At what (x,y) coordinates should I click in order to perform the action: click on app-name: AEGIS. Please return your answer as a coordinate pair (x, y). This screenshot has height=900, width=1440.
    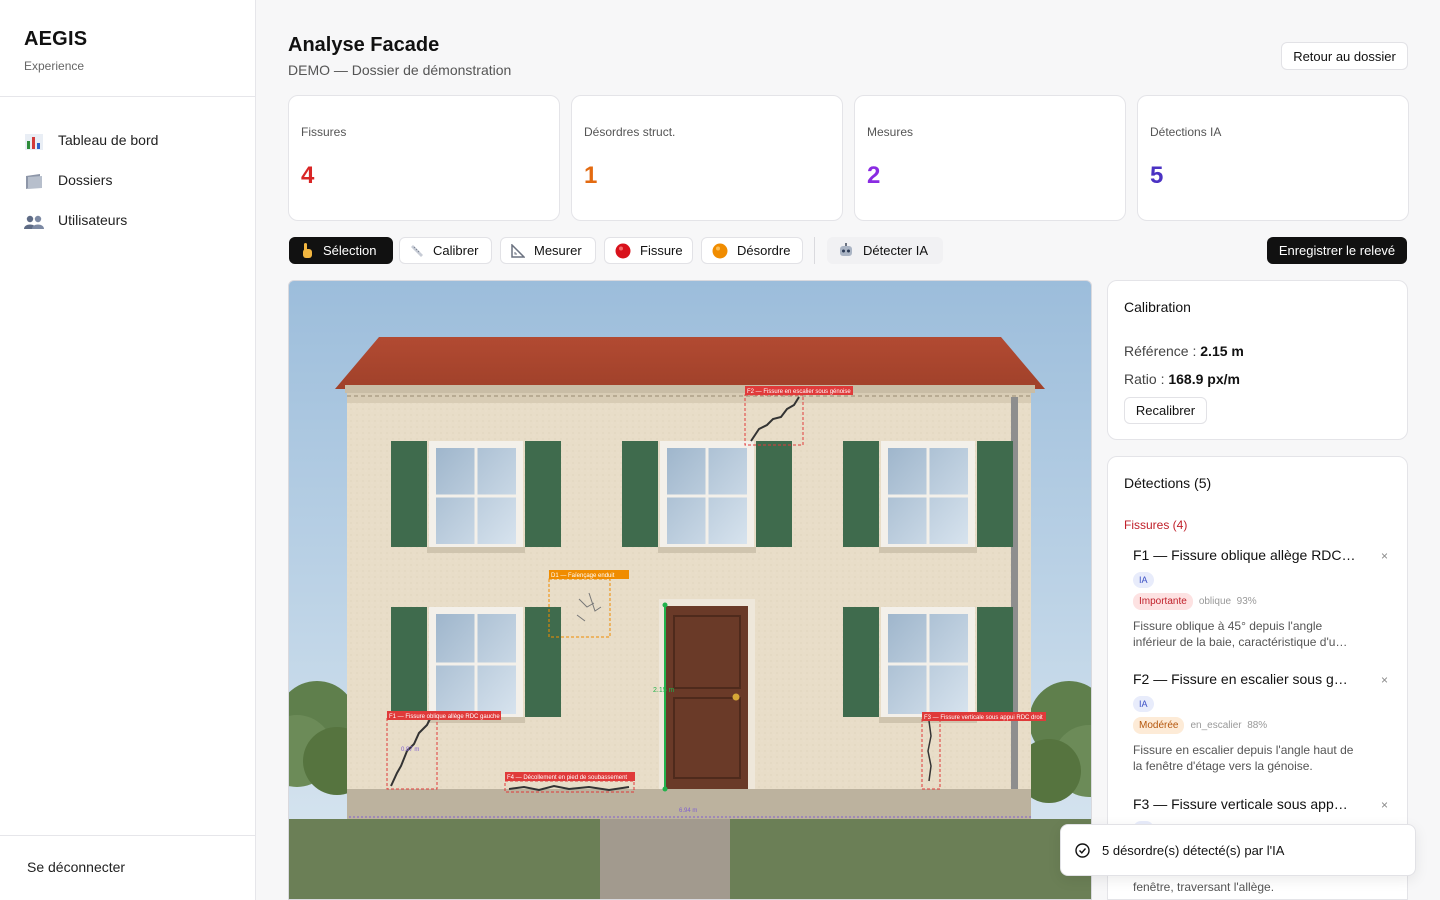
    Looking at the image, I should click on (56, 39).